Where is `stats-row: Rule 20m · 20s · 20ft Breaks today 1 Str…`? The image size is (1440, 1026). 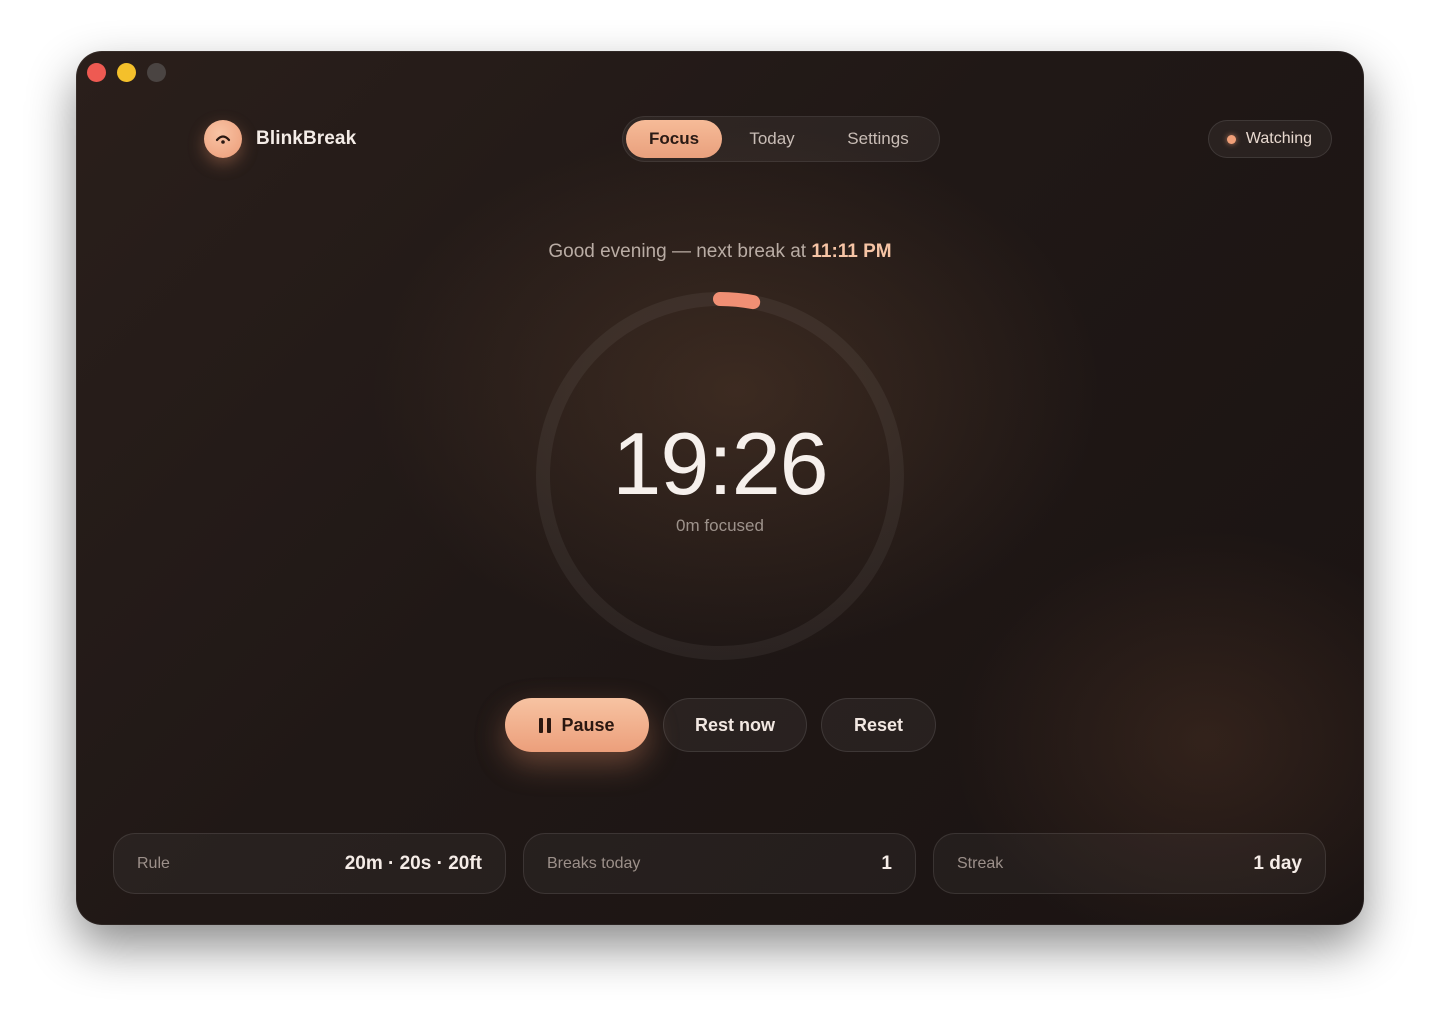 stats-row: Rule 20m · 20s · 20ft Breaks today 1 Str… is located at coordinates (719, 863).